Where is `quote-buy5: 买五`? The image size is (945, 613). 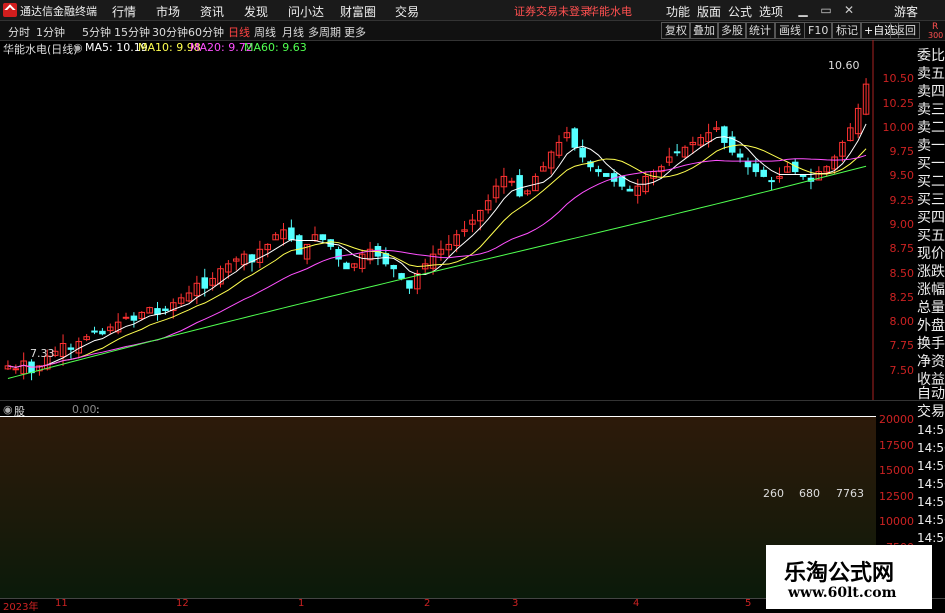 quote-buy5: 买五 is located at coordinates (931, 236).